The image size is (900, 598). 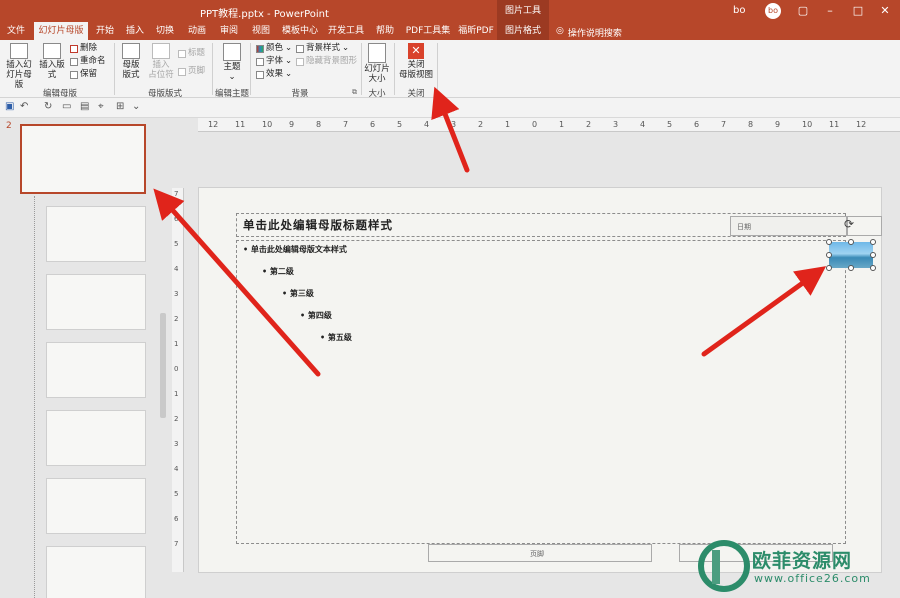 What do you see at coordinates (261, 31) in the screenshot?
I see `tab-view: 视图` at bounding box center [261, 31].